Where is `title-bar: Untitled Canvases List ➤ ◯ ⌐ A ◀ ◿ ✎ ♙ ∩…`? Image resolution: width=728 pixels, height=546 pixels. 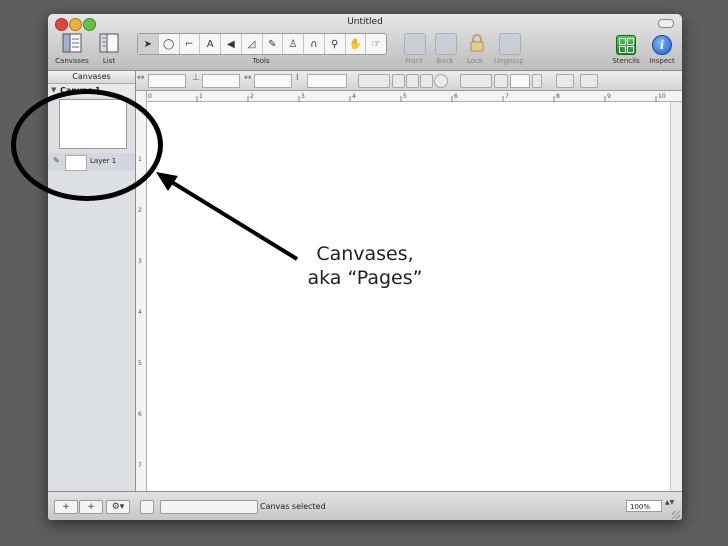
title-bar: Untitled Canvases List ➤ ◯ ⌐ A ◀ ◿ ✎ ♙ ∩… is located at coordinates (365, 42).